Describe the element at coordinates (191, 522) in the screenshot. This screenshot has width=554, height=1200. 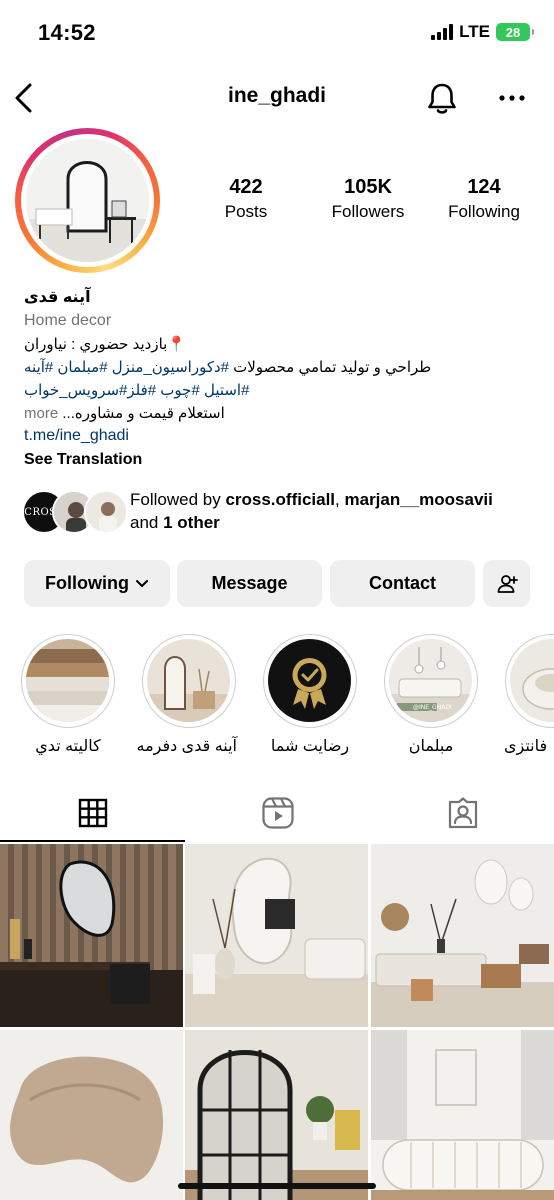
I see `followed-by-others: 1 other` at that location.